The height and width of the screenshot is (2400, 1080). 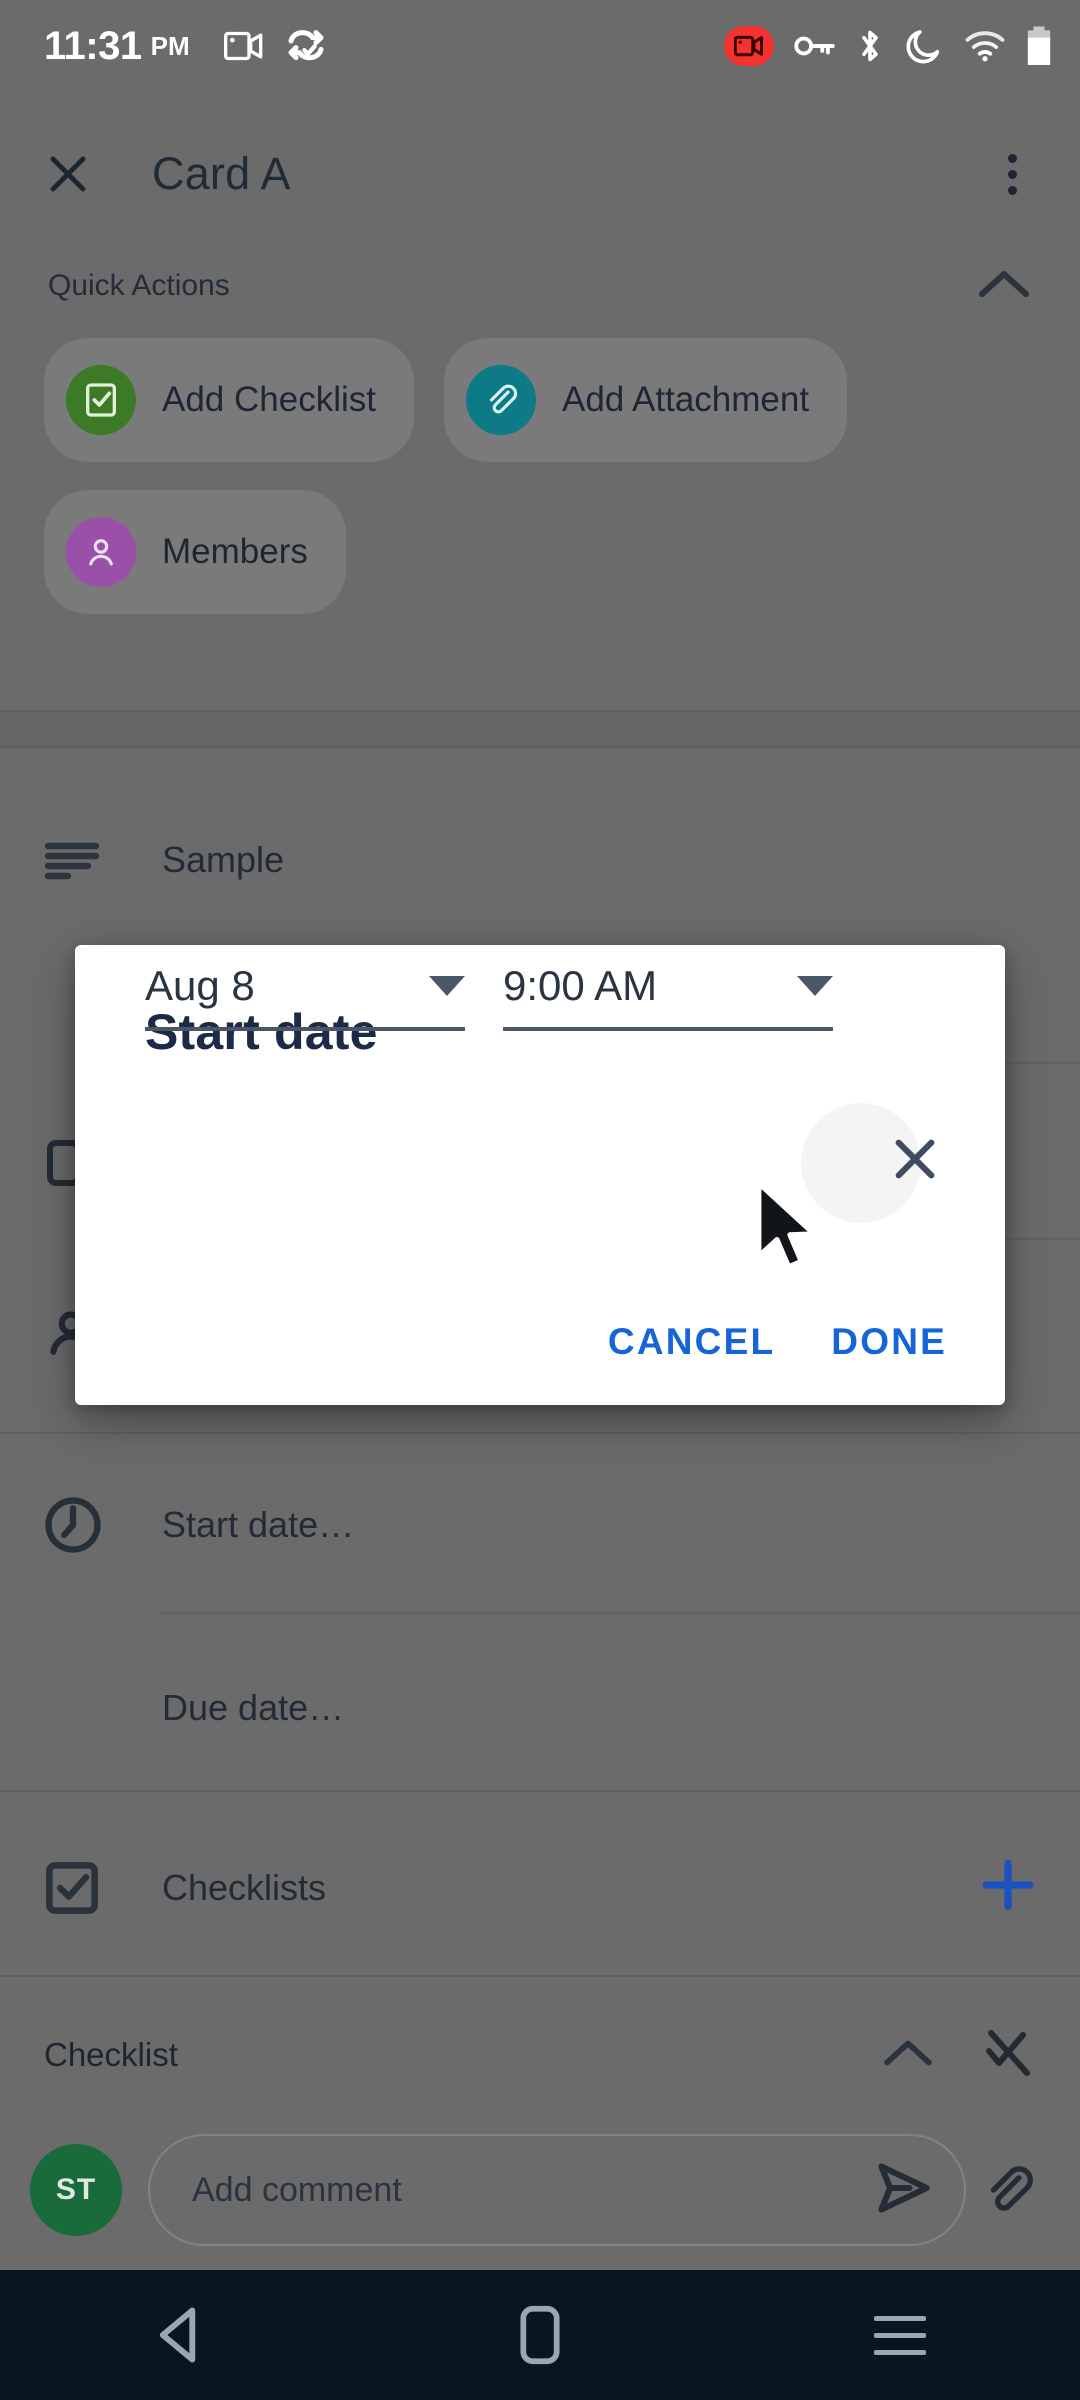 What do you see at coordinates (274, 46) in the screenshot?
I see `status-bar-left-icons` at bounding box center [274, 46].